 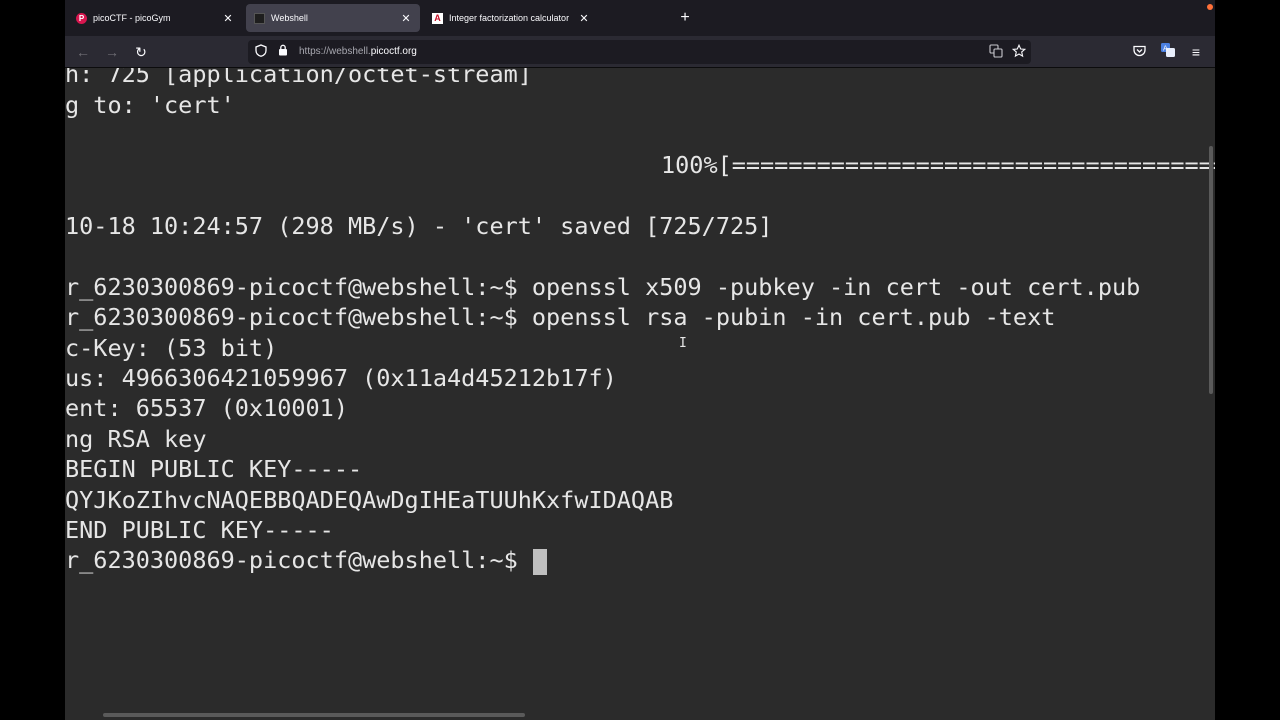 I want to click on terminal-line: END PUBLIC KEY-----, so click(x=199, y=530).